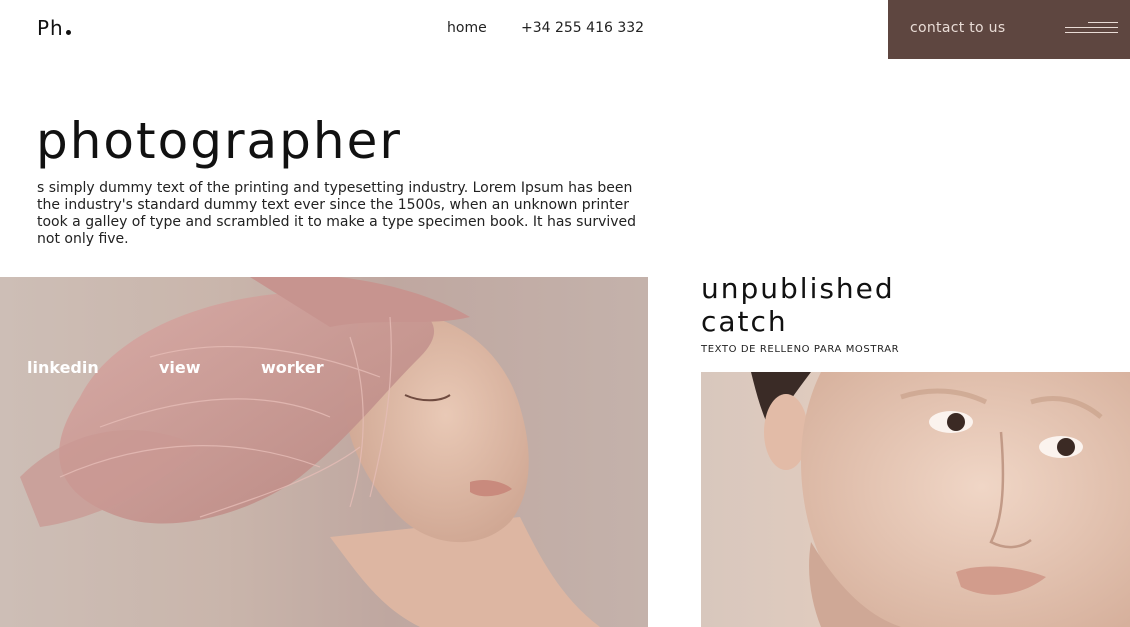 The image size is (1130, 627). Describe the element at coordinates (219, 141) in the screenshot. I see `page-title: photographer` at that location.